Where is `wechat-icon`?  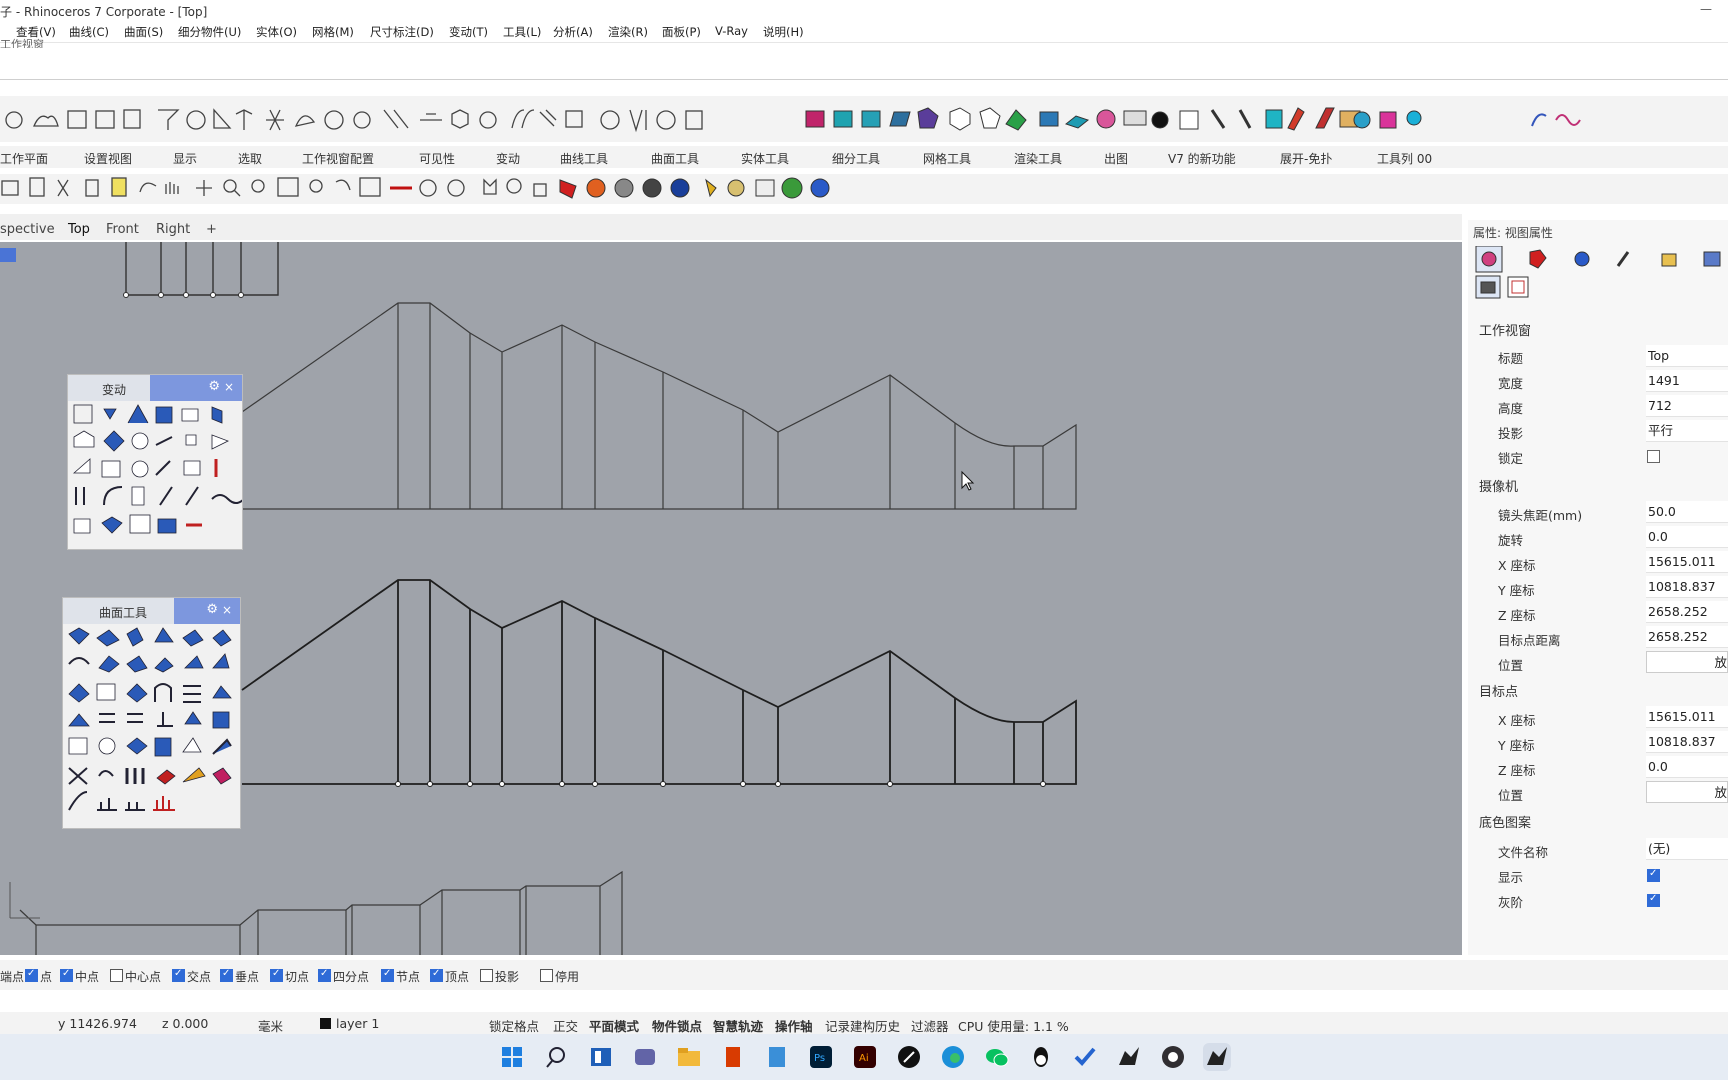 wechat-icon is located at coordinates (997, 1057).